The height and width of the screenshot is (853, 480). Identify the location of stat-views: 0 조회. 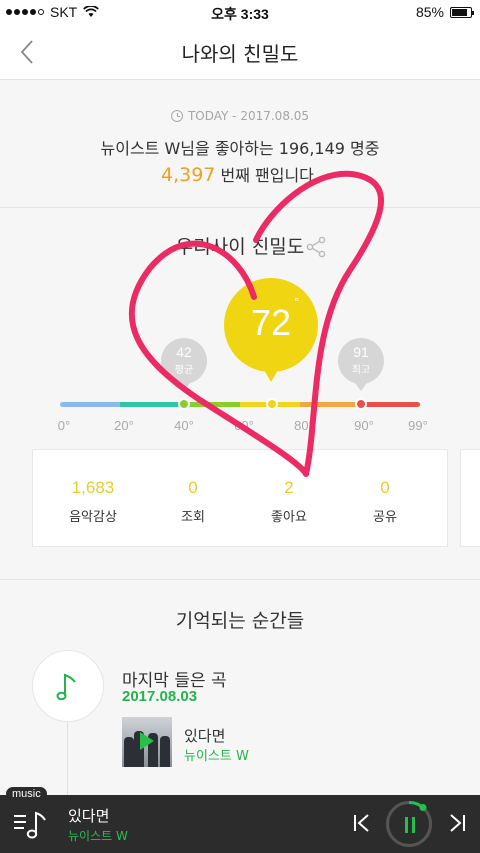
(193, 501).